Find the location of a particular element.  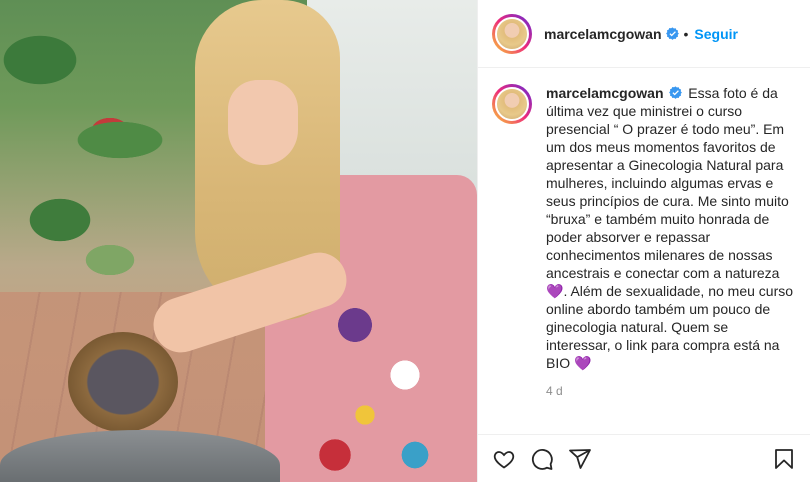

caption-username: marcelamcgowan is located at coordinates (605, 93).